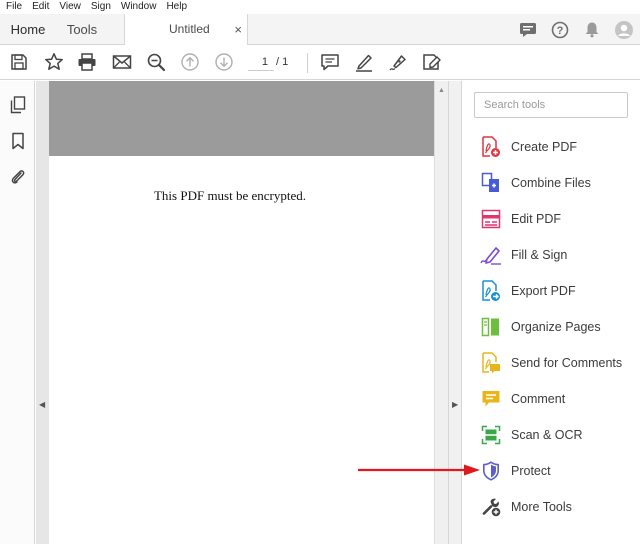 This screenshot has width=640, height=544. Describe the element at coordinates (364, 62) in the screenshot. I see `highlight-pen-icon` at that location.